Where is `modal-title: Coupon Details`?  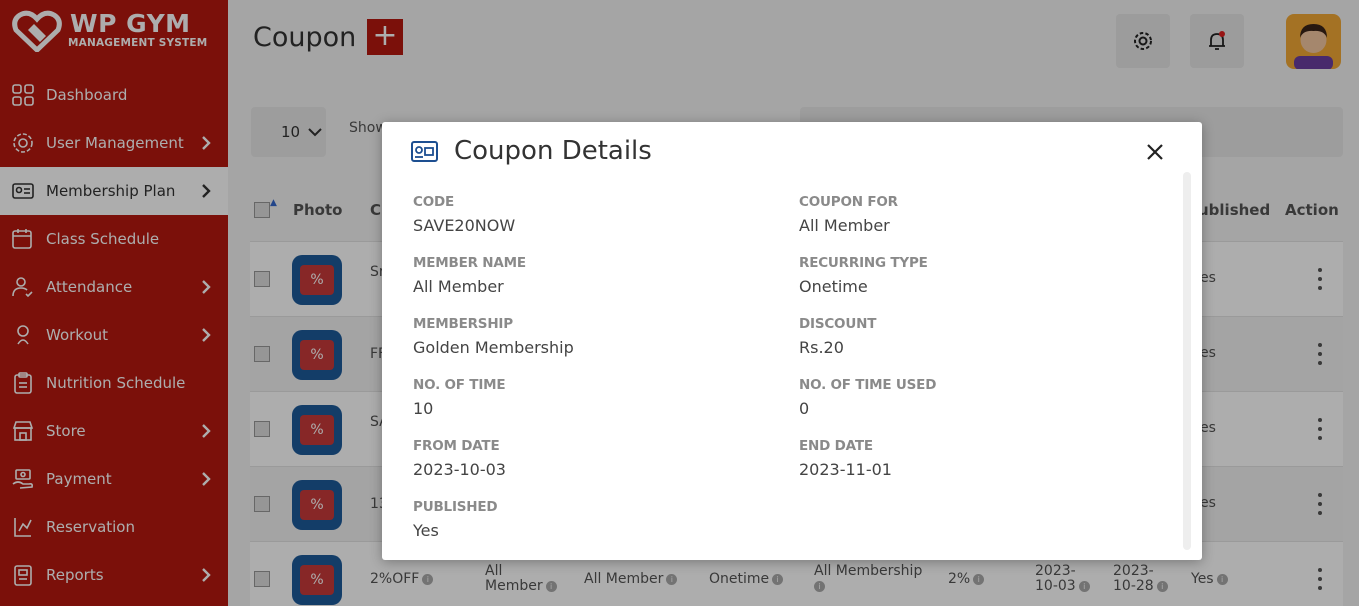
modal-title: Coupon Details is located at coordinates (553, 151).